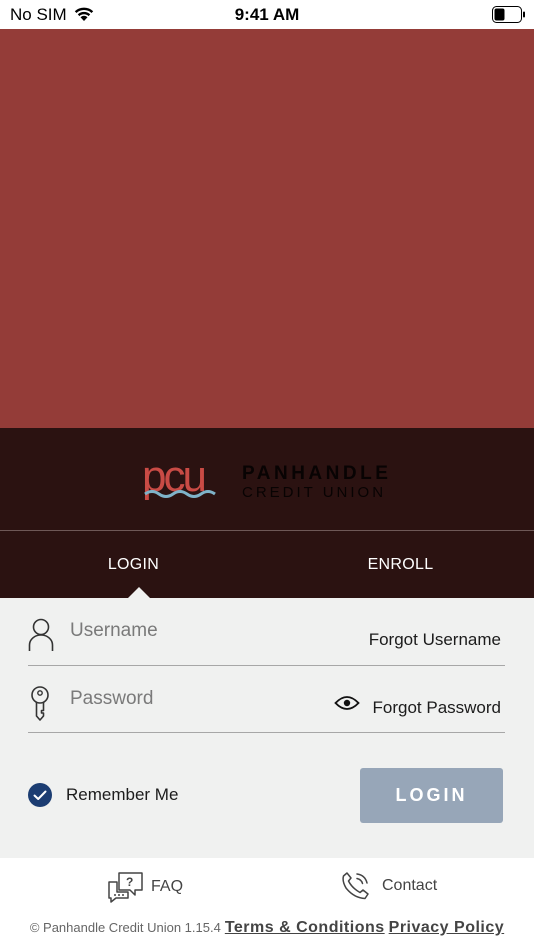  Describe the element at coordinates (200, 699) in the screenshot. I see `password-input` at that location.